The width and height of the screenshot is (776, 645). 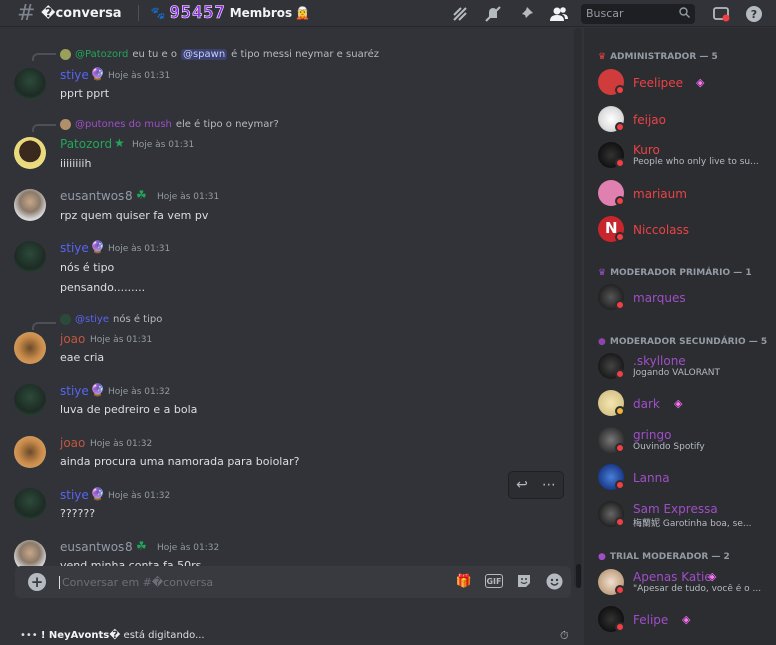 I want to click on inbox-icon, so click(x=721, y=14).